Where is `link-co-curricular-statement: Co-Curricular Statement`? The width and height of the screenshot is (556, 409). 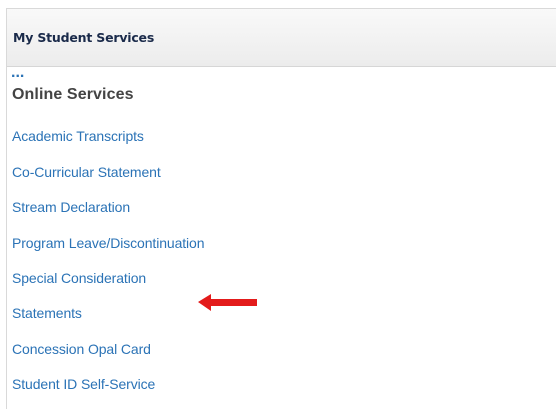 link-co-curricular-statement: Co-Curricular Statement is located at coordinates (86, 172).